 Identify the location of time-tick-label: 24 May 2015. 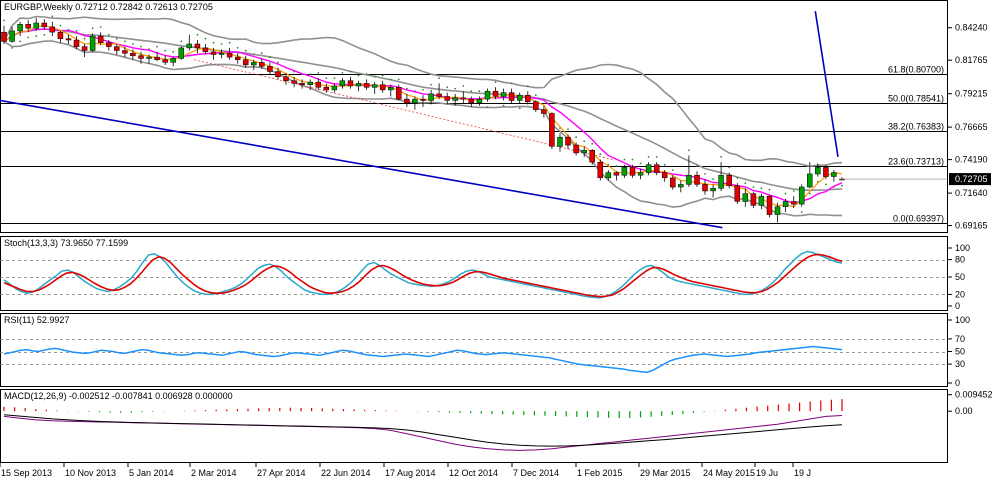
(729, 473).